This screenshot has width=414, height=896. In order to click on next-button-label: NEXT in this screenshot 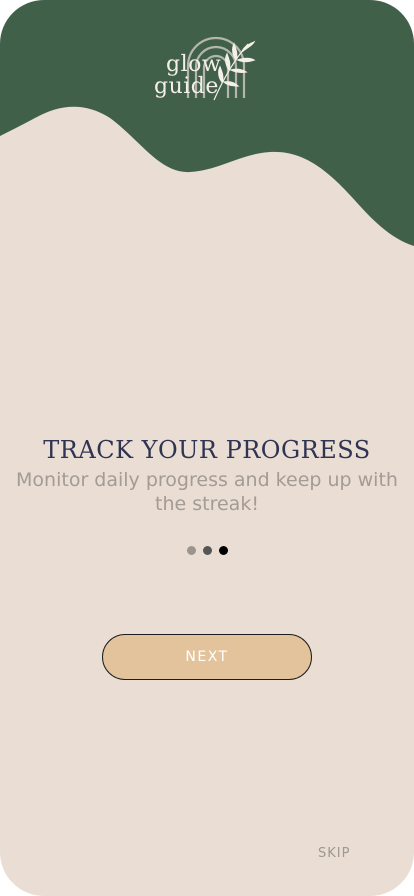, I will do `click(207, 657)`.